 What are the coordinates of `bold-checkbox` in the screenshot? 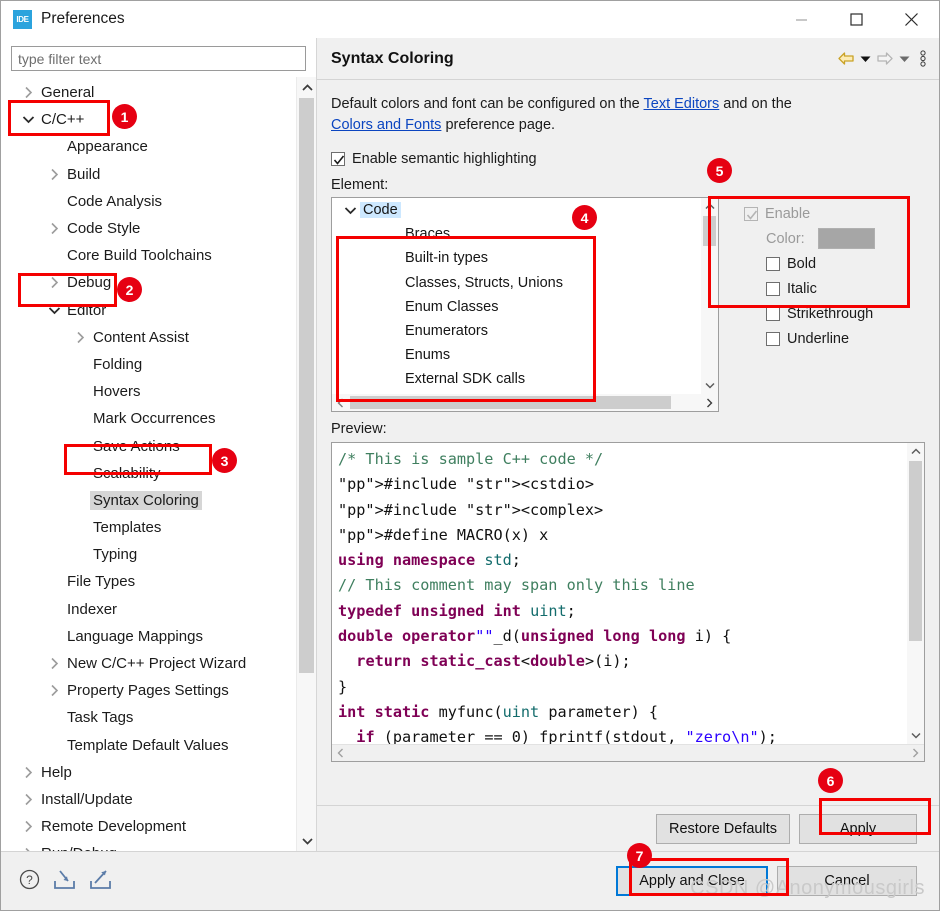 It's located at (773, 263).